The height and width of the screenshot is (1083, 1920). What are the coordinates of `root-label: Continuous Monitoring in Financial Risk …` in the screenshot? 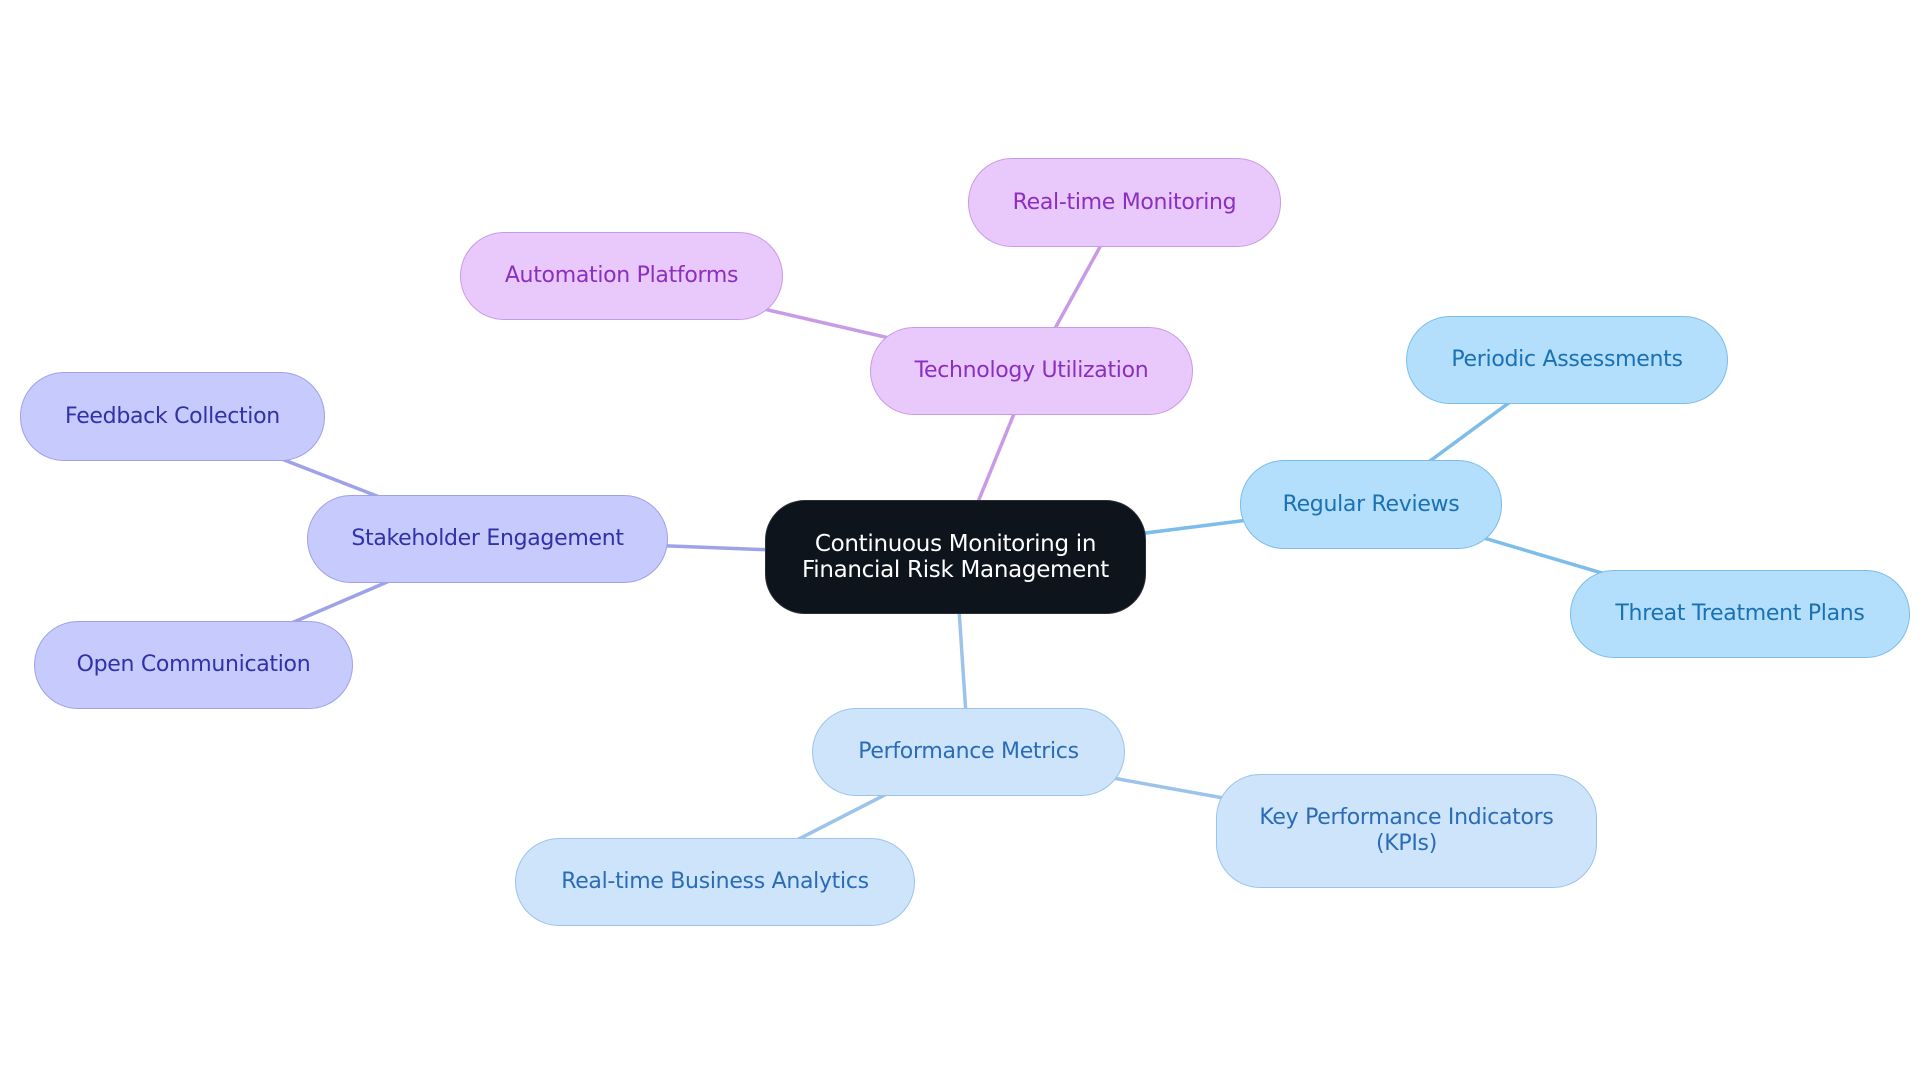 It's located at (955, 557).